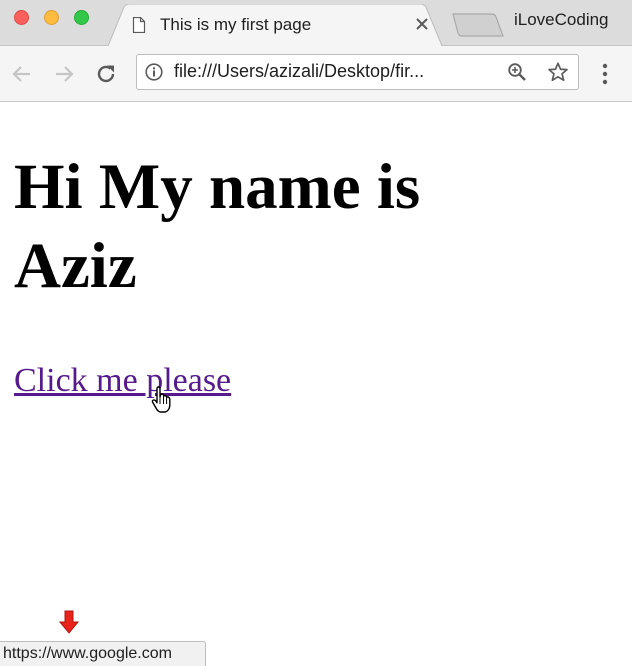 This screenshot has height=666, width=632. What do you see at coordinates (81, 17) in the screenshot?
I see `window-maximize-button` at bounding box center [81, 17].